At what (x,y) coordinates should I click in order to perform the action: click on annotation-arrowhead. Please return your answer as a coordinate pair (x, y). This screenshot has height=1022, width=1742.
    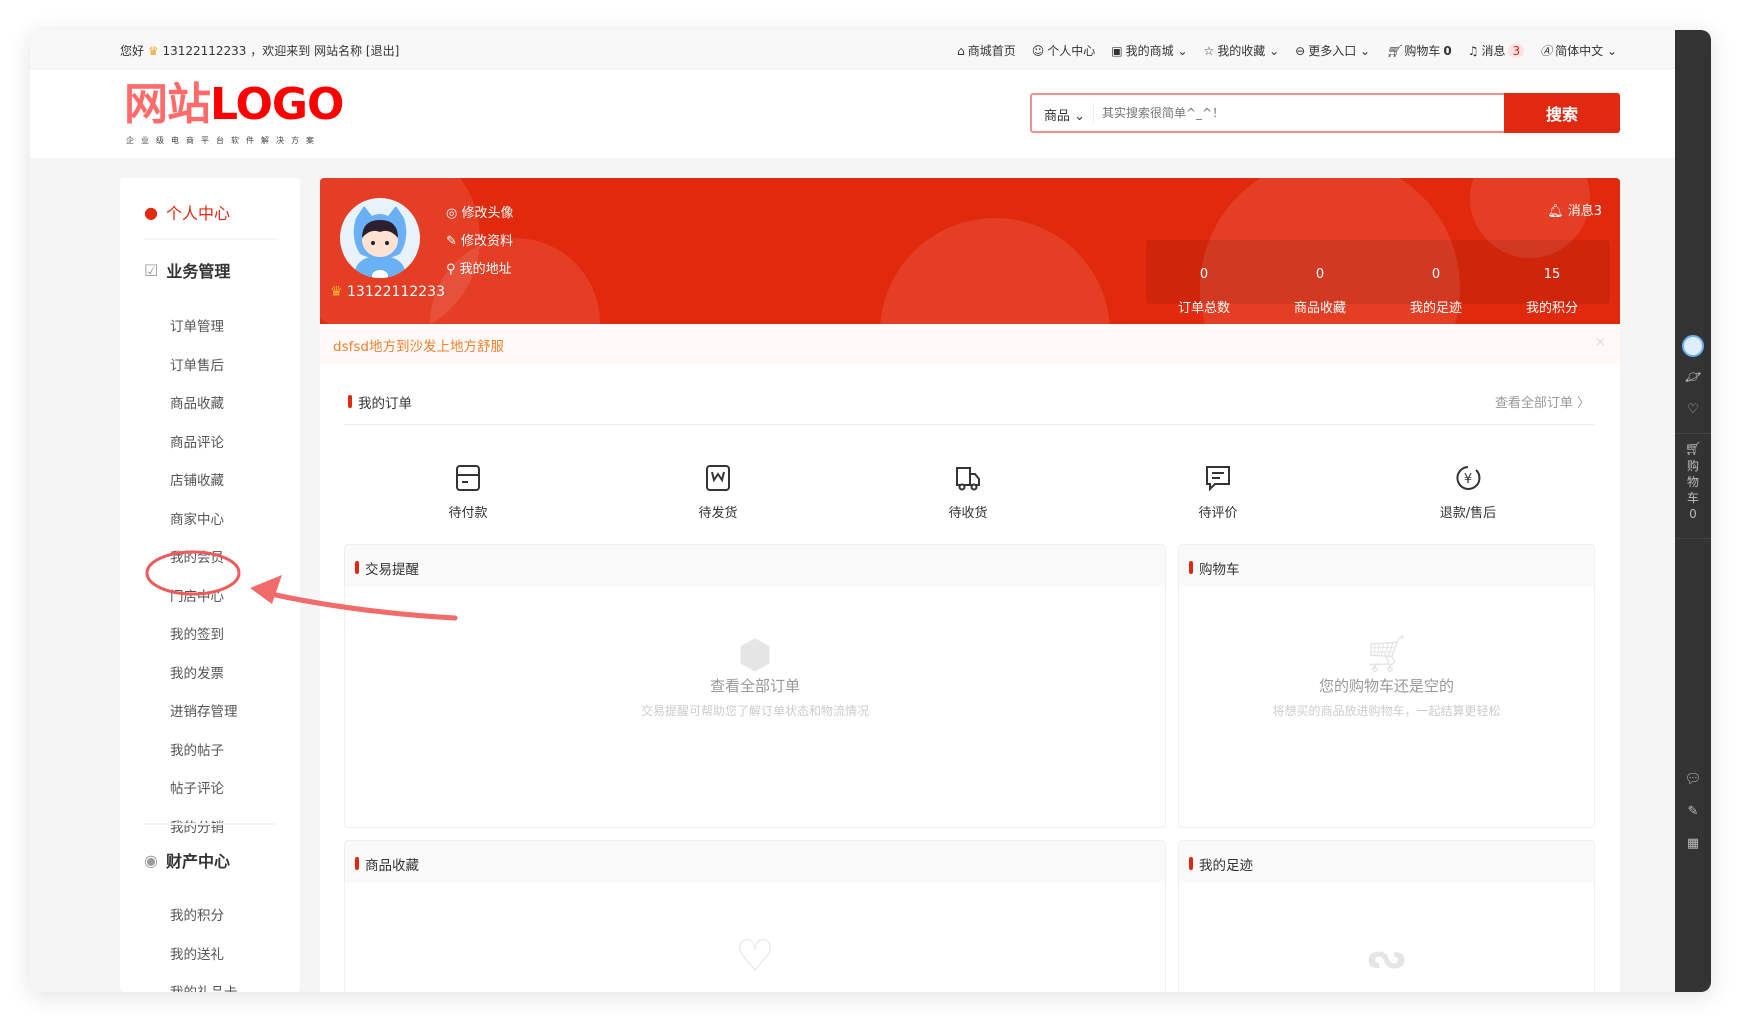
    Looking at the image, I should click on (266, 589).